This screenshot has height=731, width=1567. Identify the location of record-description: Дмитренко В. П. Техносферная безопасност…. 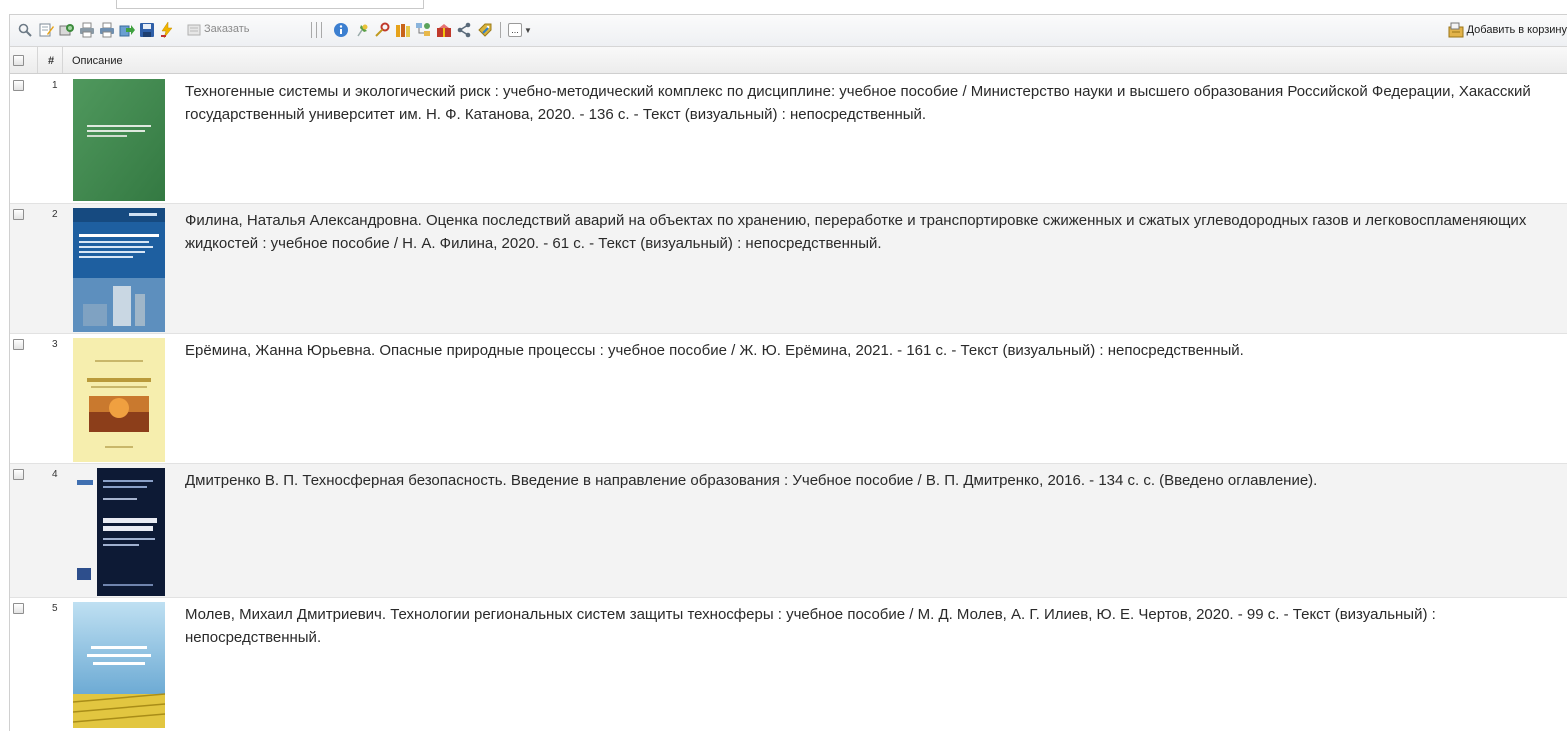
(865, 480).